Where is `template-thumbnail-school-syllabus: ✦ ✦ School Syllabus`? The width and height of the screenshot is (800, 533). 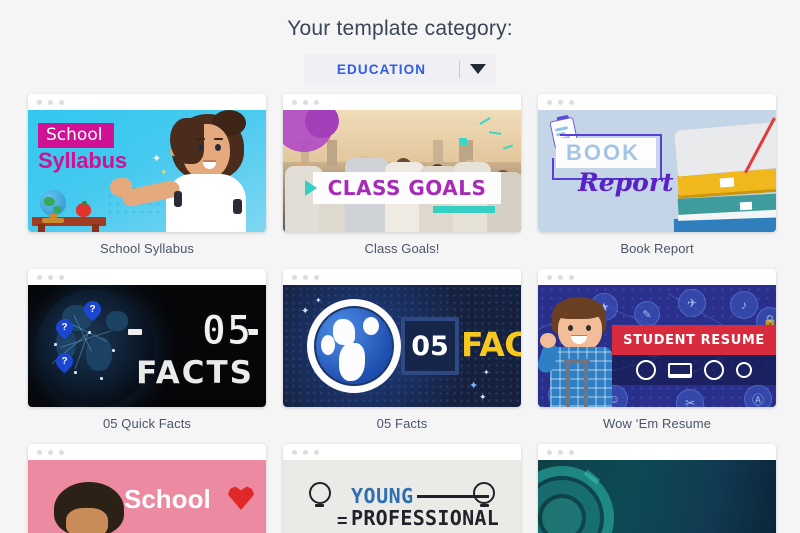
template-thumbnail-school-syllabus: ✦ ✦ School Syllabus is located at coordinates (147, 171).